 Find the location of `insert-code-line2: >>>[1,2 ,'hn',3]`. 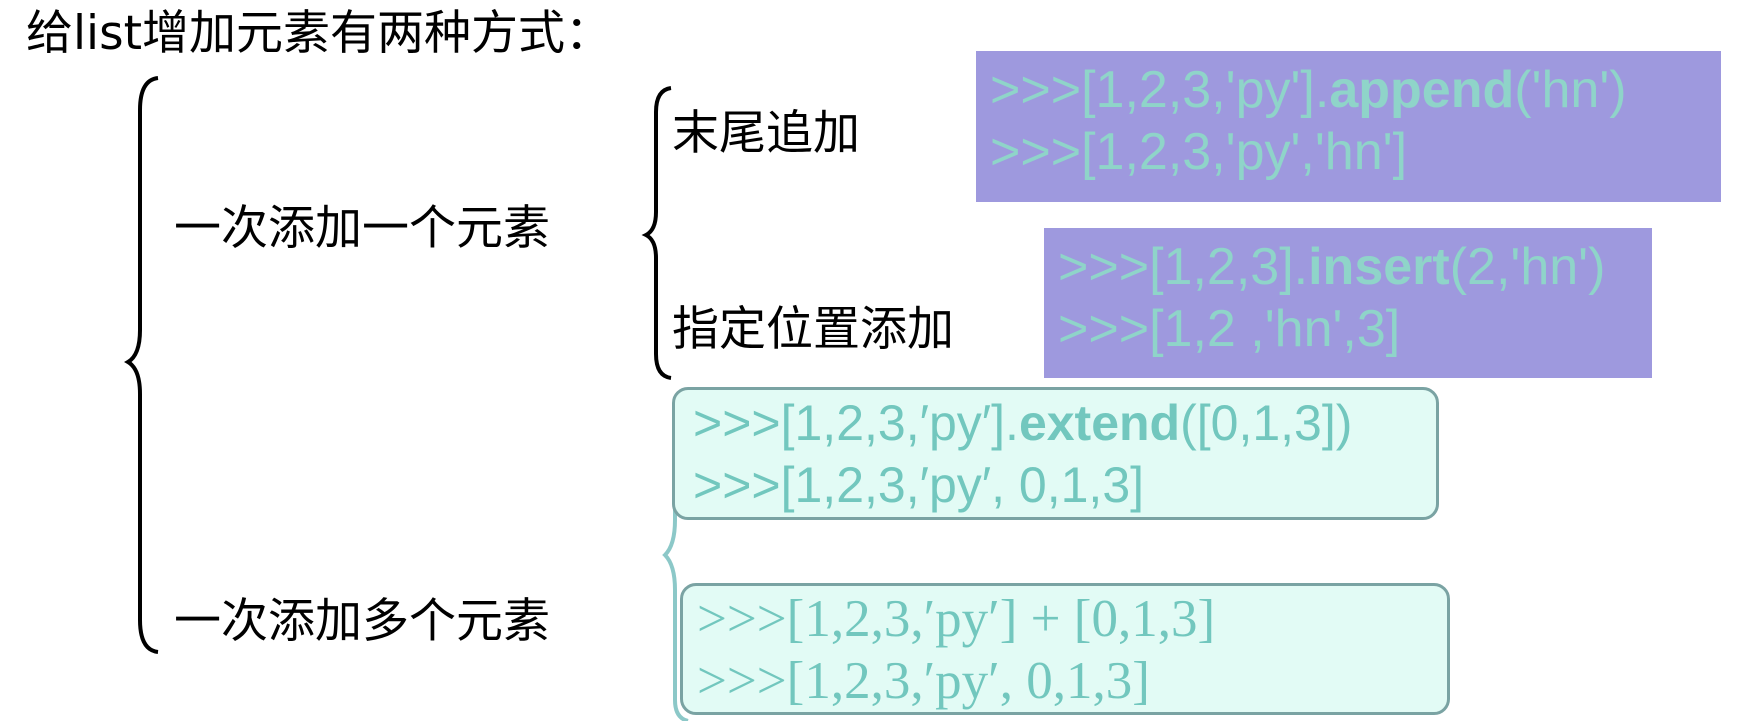

insert-code-line2: >>>[1,2 ,'hn',3] is located at coordinates (1229, 329).